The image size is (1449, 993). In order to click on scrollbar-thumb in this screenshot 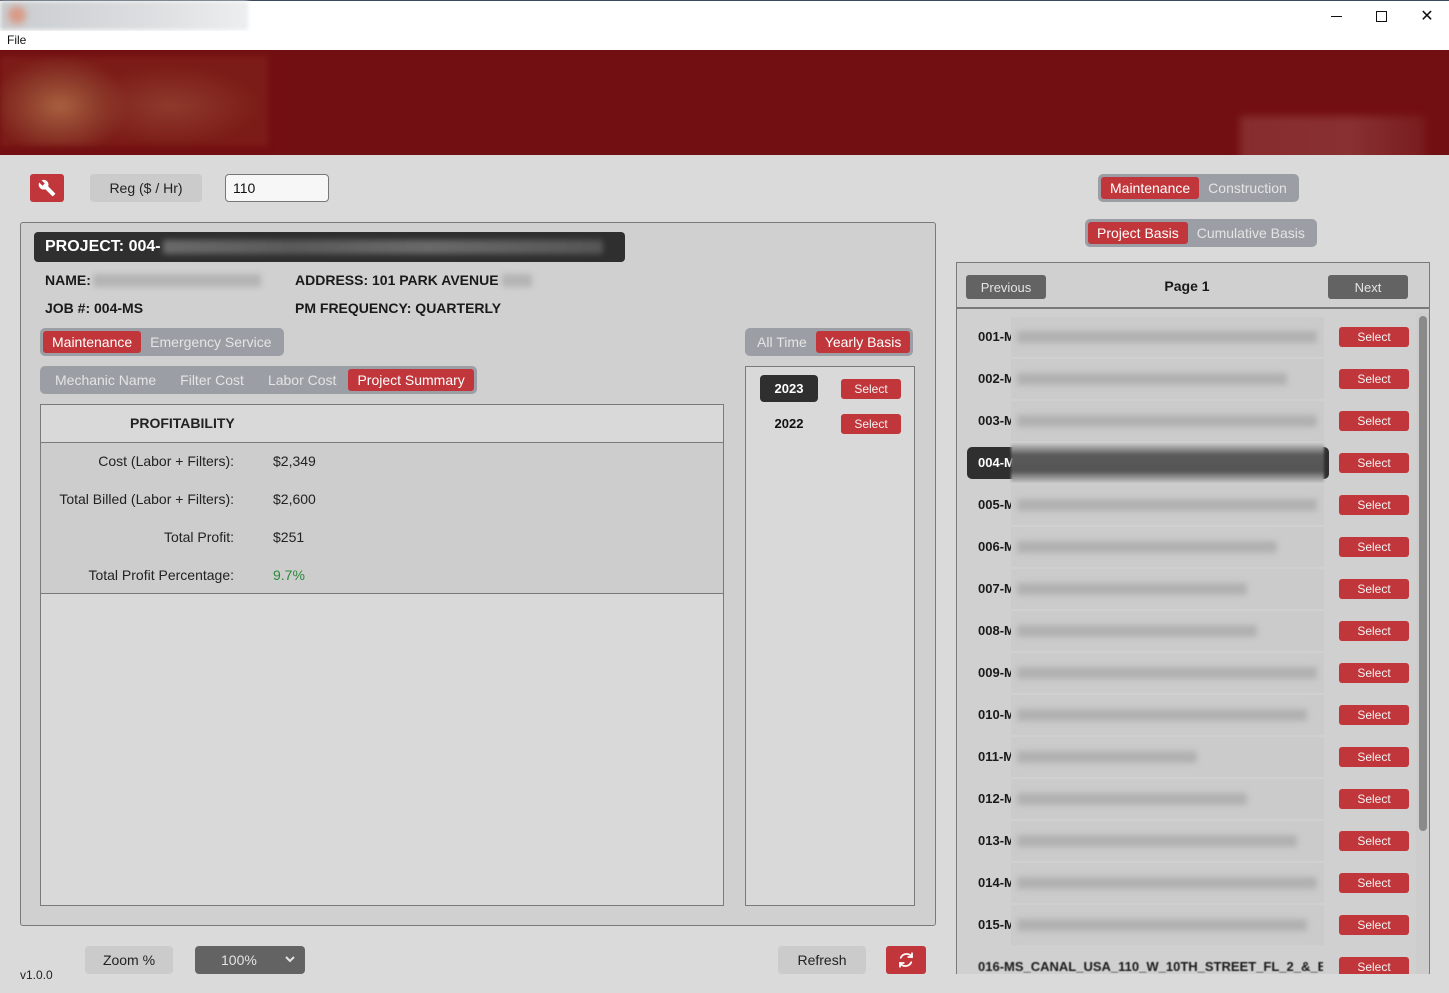, I will do `click(1423, 573)`.